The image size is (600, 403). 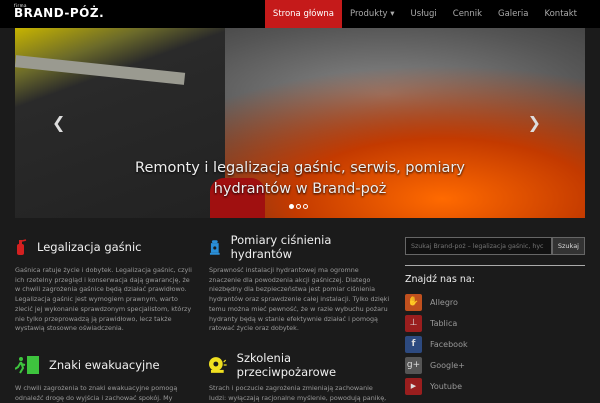 What do you see at coordinates (218, 365) in the screenshot?
I see `alarm-bell-icon` at bounding box center [218, 365].